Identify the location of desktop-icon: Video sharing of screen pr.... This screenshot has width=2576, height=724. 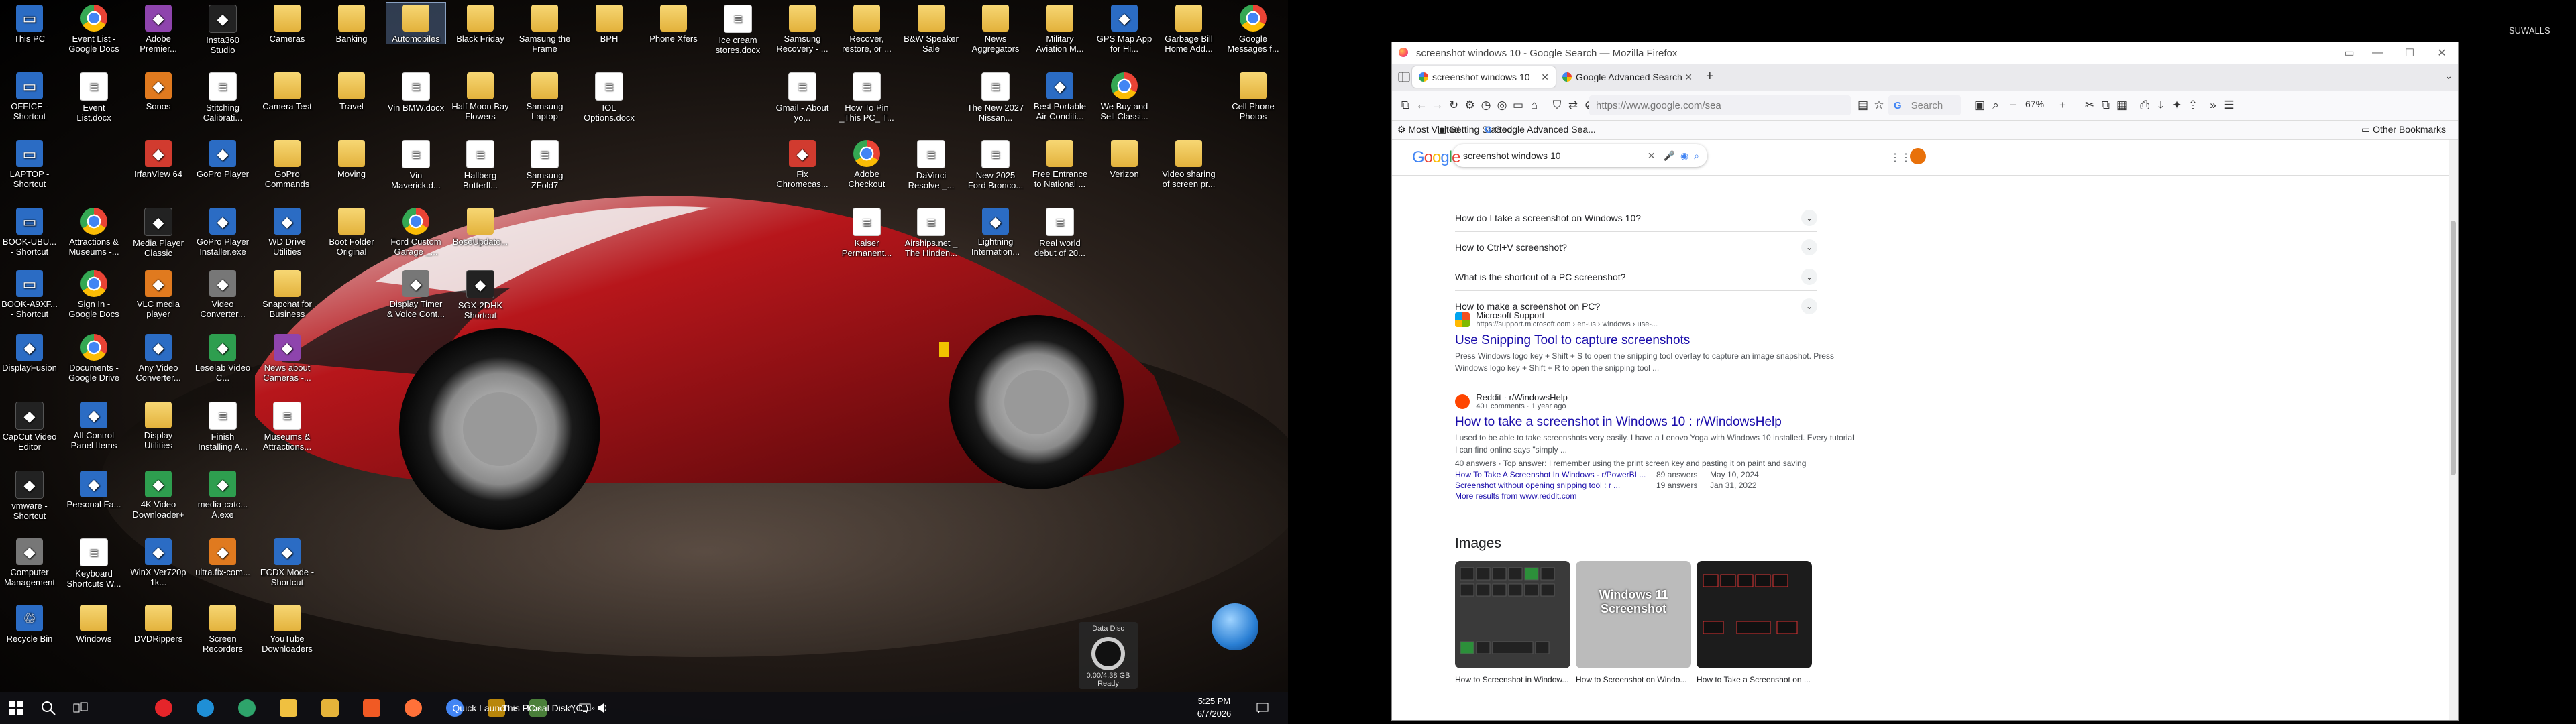
(1188, 163).